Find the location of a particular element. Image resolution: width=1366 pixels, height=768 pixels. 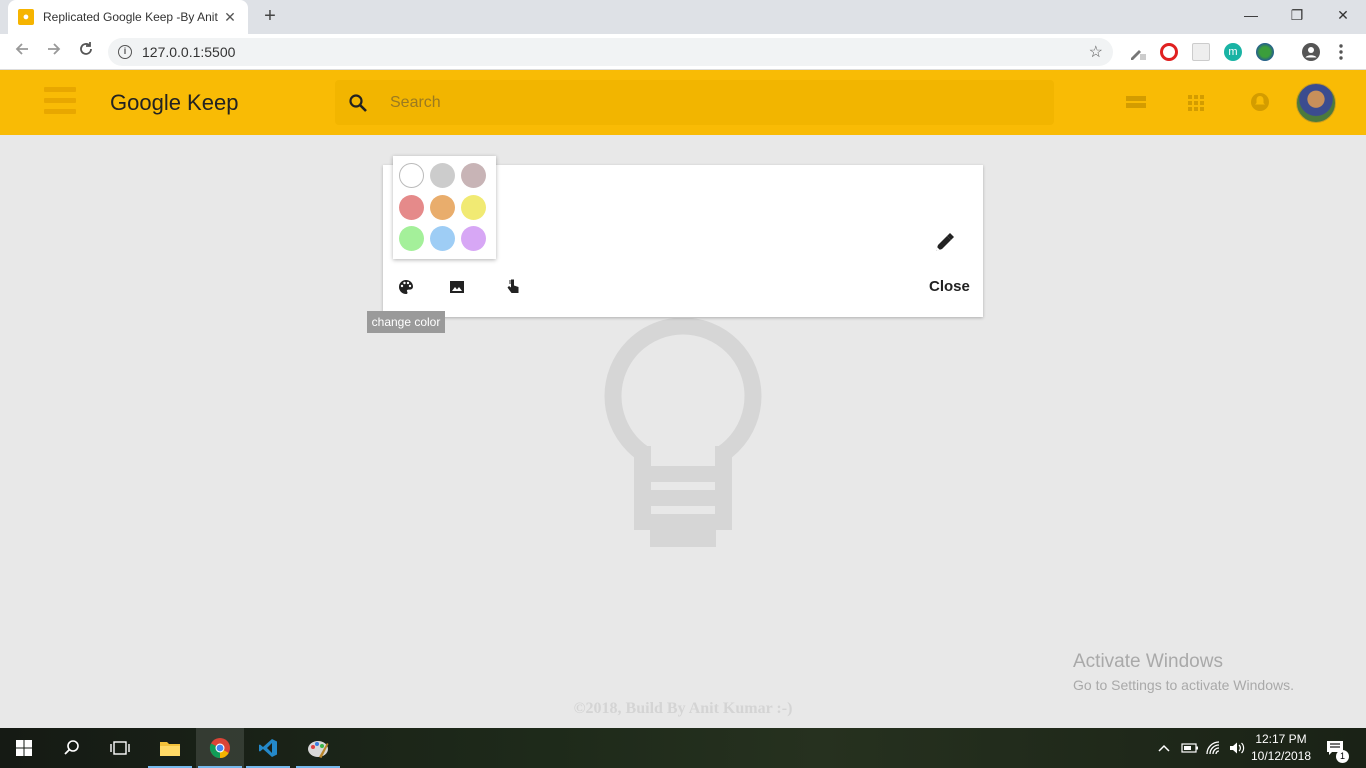

browser-tab: ● Replicated Google Keep -By Anit ✕ is located at coordinates (128, 17).